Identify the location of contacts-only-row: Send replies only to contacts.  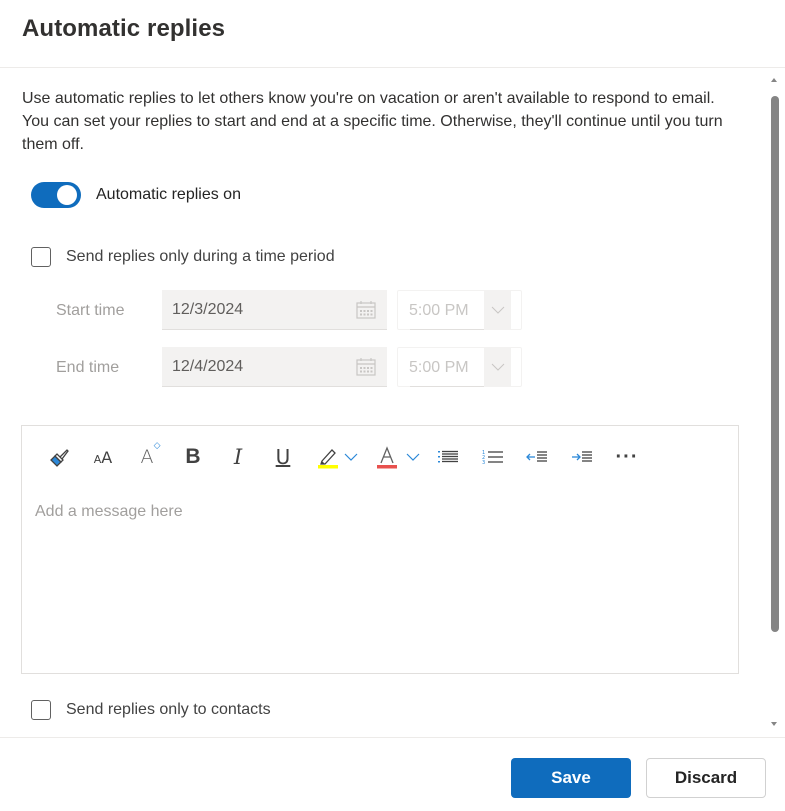
(151, 710).